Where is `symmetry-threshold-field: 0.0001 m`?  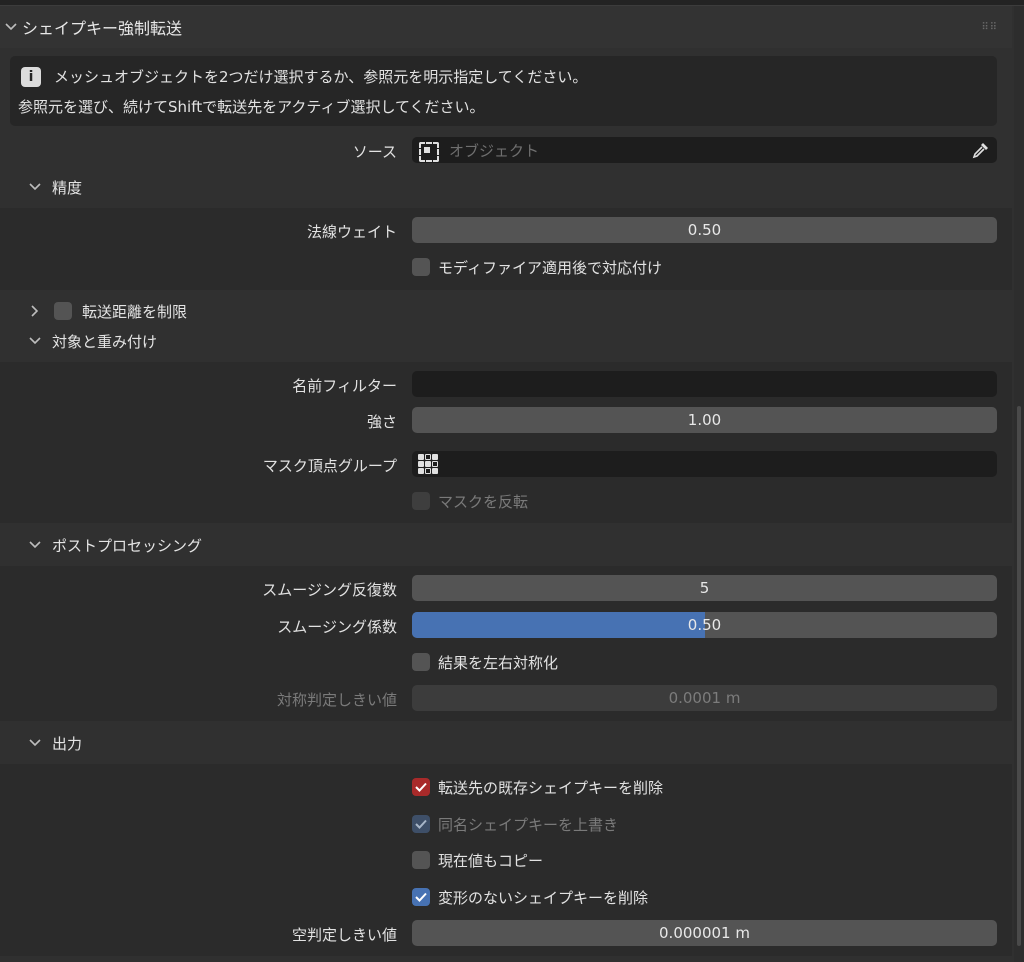 symmetry-threshold-field: 0.0001 m is located at coordinates (704, 698).